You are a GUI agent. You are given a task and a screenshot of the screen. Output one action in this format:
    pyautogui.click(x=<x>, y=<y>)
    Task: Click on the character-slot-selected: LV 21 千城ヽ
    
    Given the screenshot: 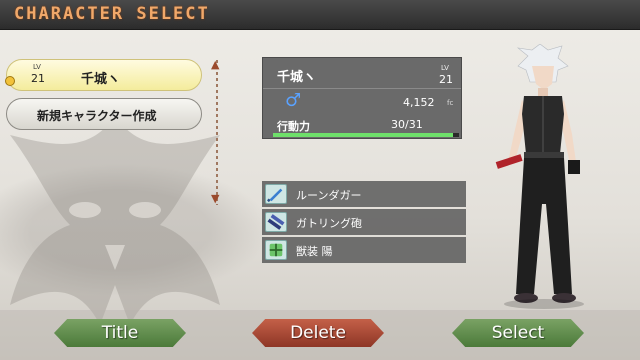 What is the action you would take?
    pyautogui.click(x=103, y=75)
    